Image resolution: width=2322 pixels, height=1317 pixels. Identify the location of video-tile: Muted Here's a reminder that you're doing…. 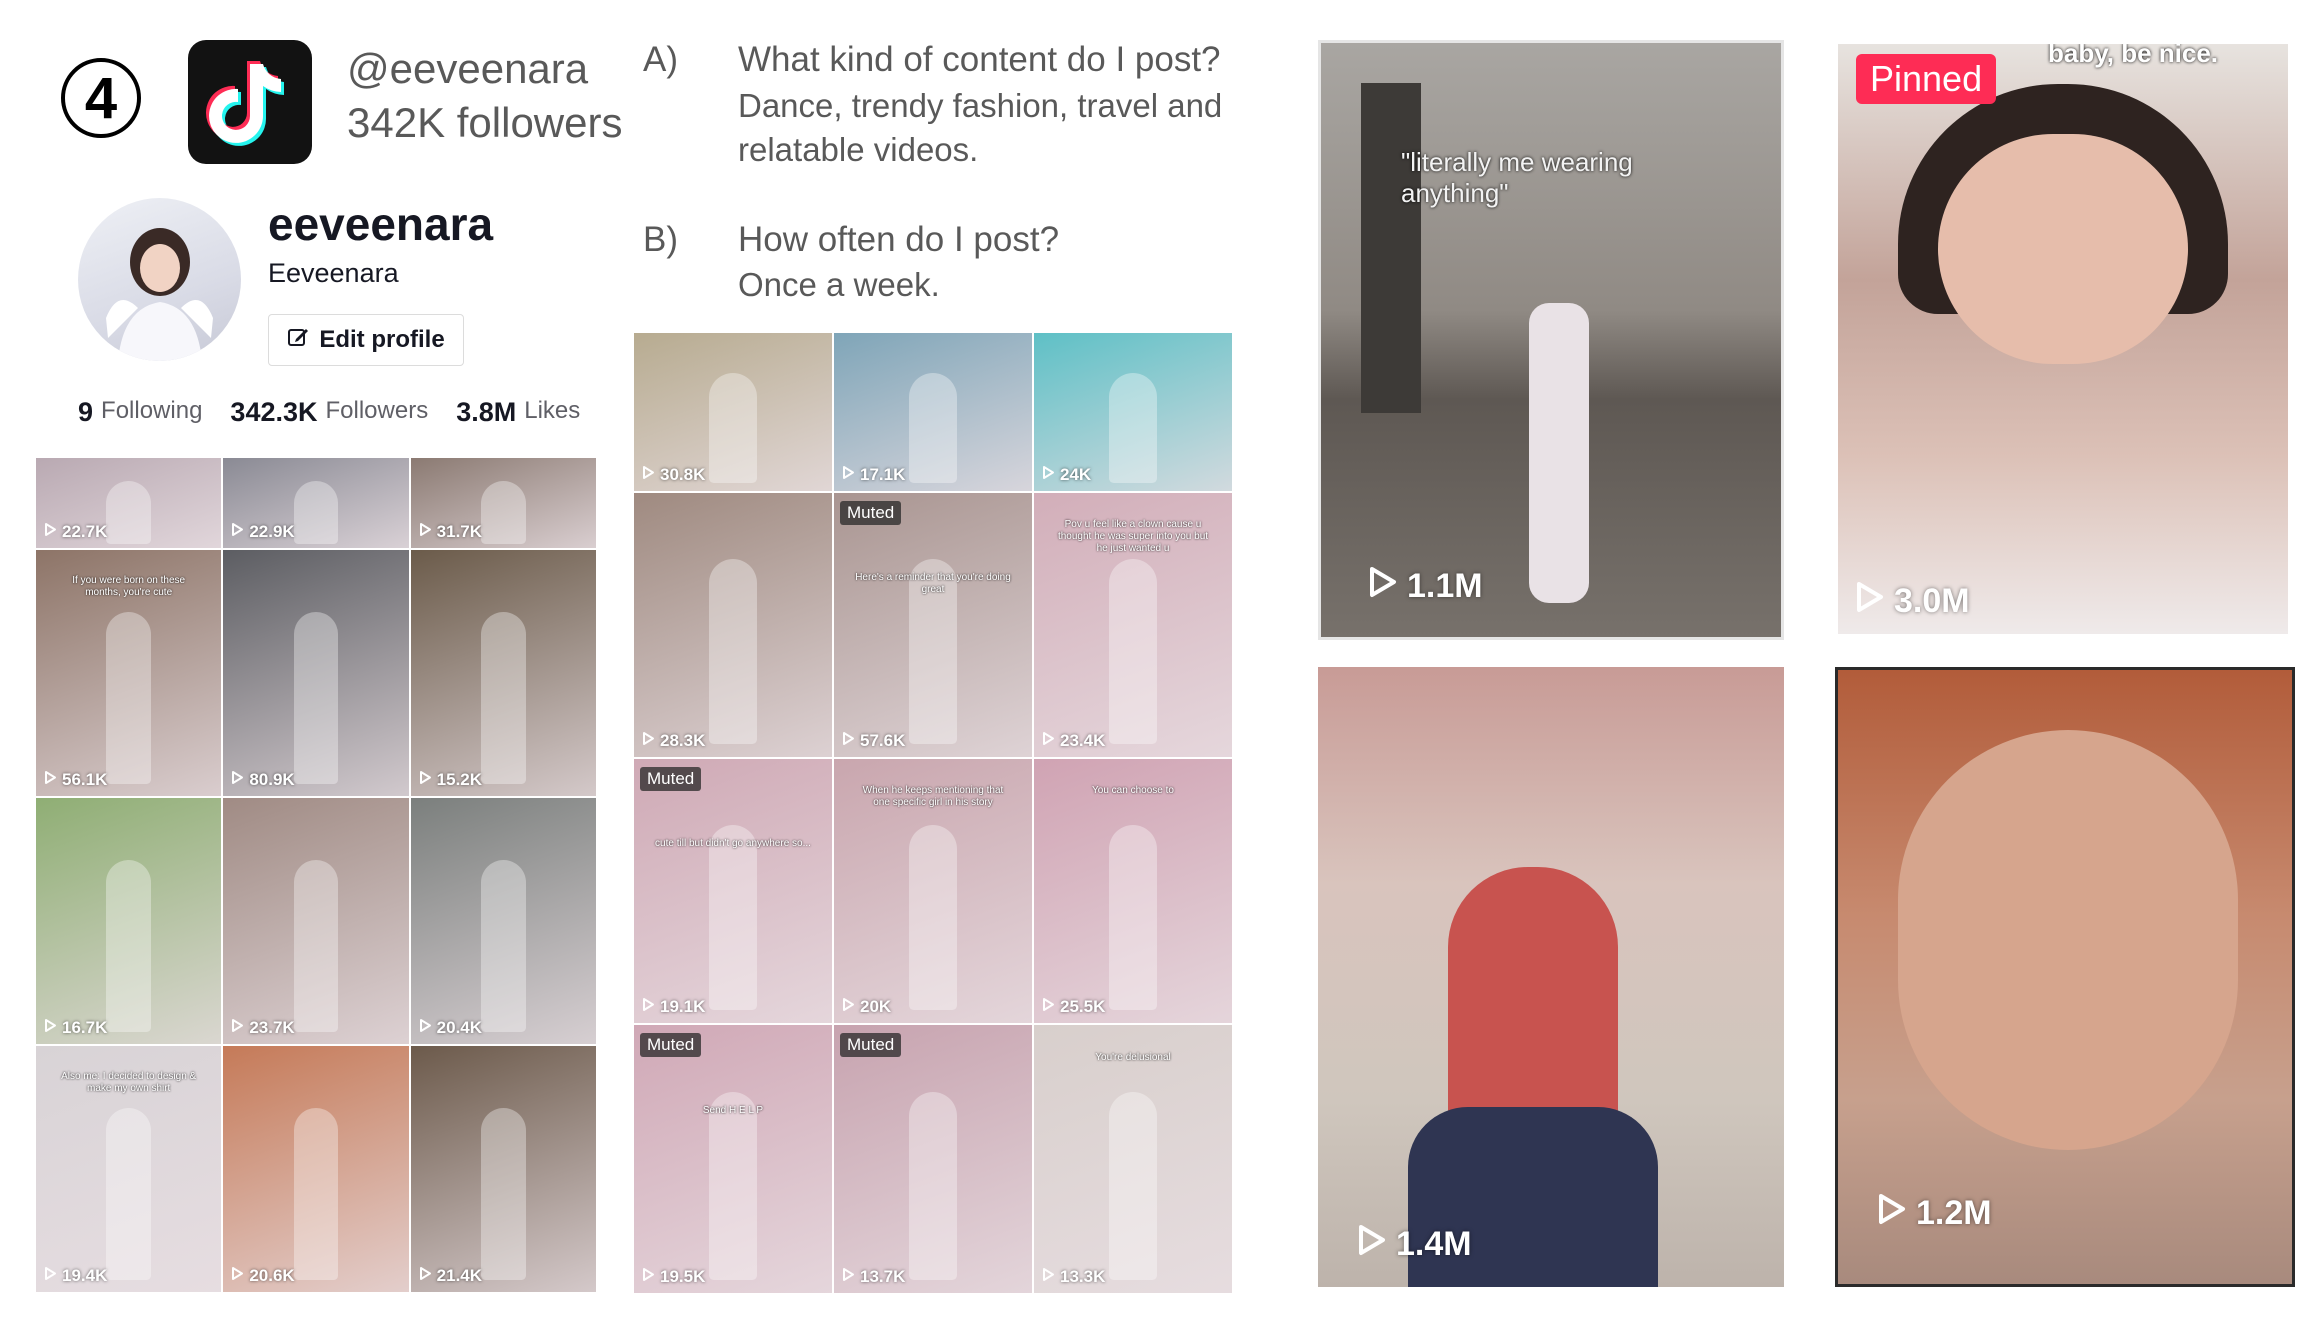
(933, 625).